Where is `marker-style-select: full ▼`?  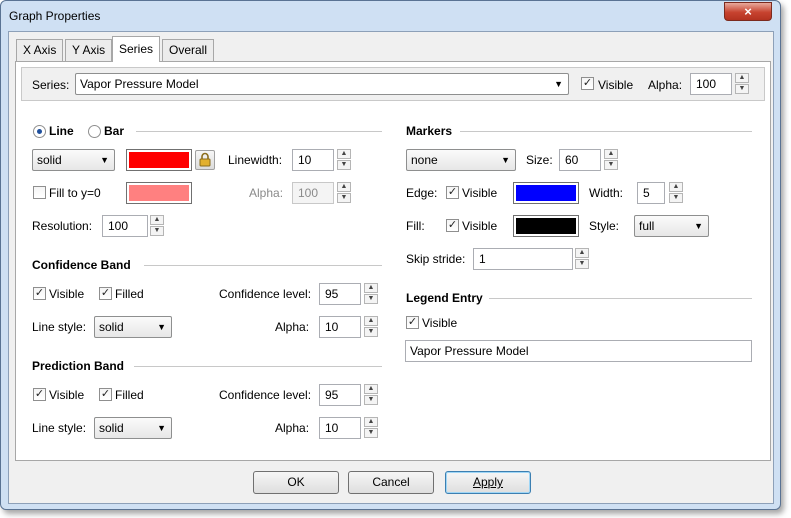
marker-style-select: full ▼ is located at coordinates (671, 226).